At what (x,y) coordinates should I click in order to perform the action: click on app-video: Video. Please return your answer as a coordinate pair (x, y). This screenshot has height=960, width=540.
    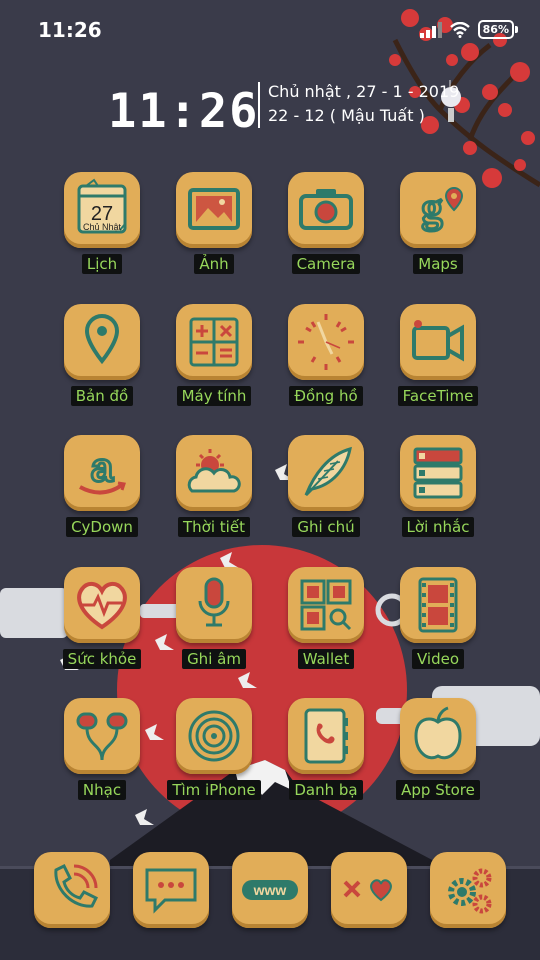
    Looking at the image, I should click on (438, 623).